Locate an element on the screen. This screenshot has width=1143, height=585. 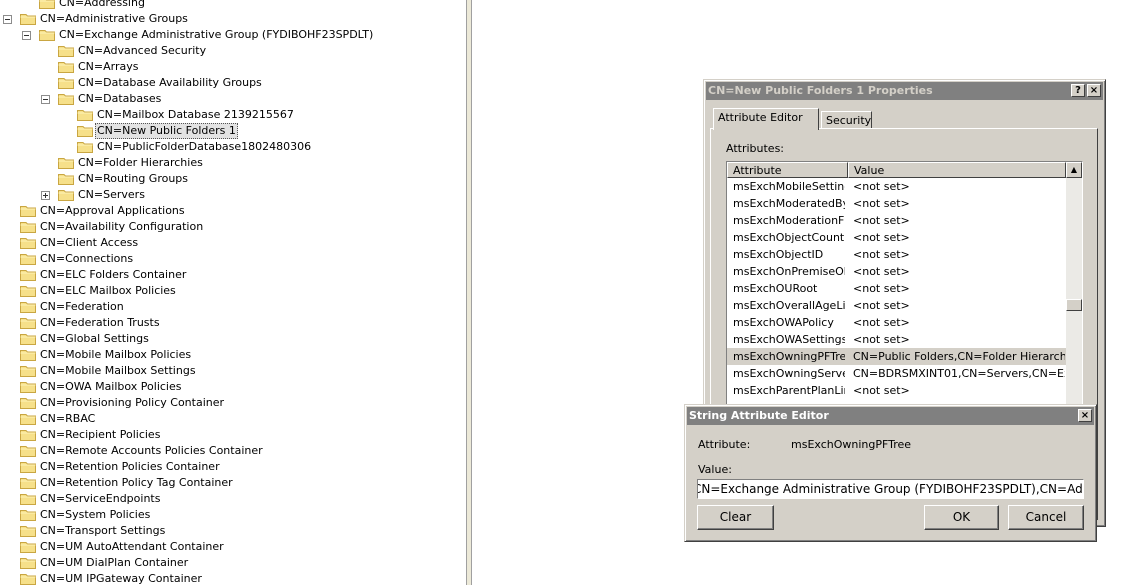
clear-button: Clear is located at coordinates (735, 517).